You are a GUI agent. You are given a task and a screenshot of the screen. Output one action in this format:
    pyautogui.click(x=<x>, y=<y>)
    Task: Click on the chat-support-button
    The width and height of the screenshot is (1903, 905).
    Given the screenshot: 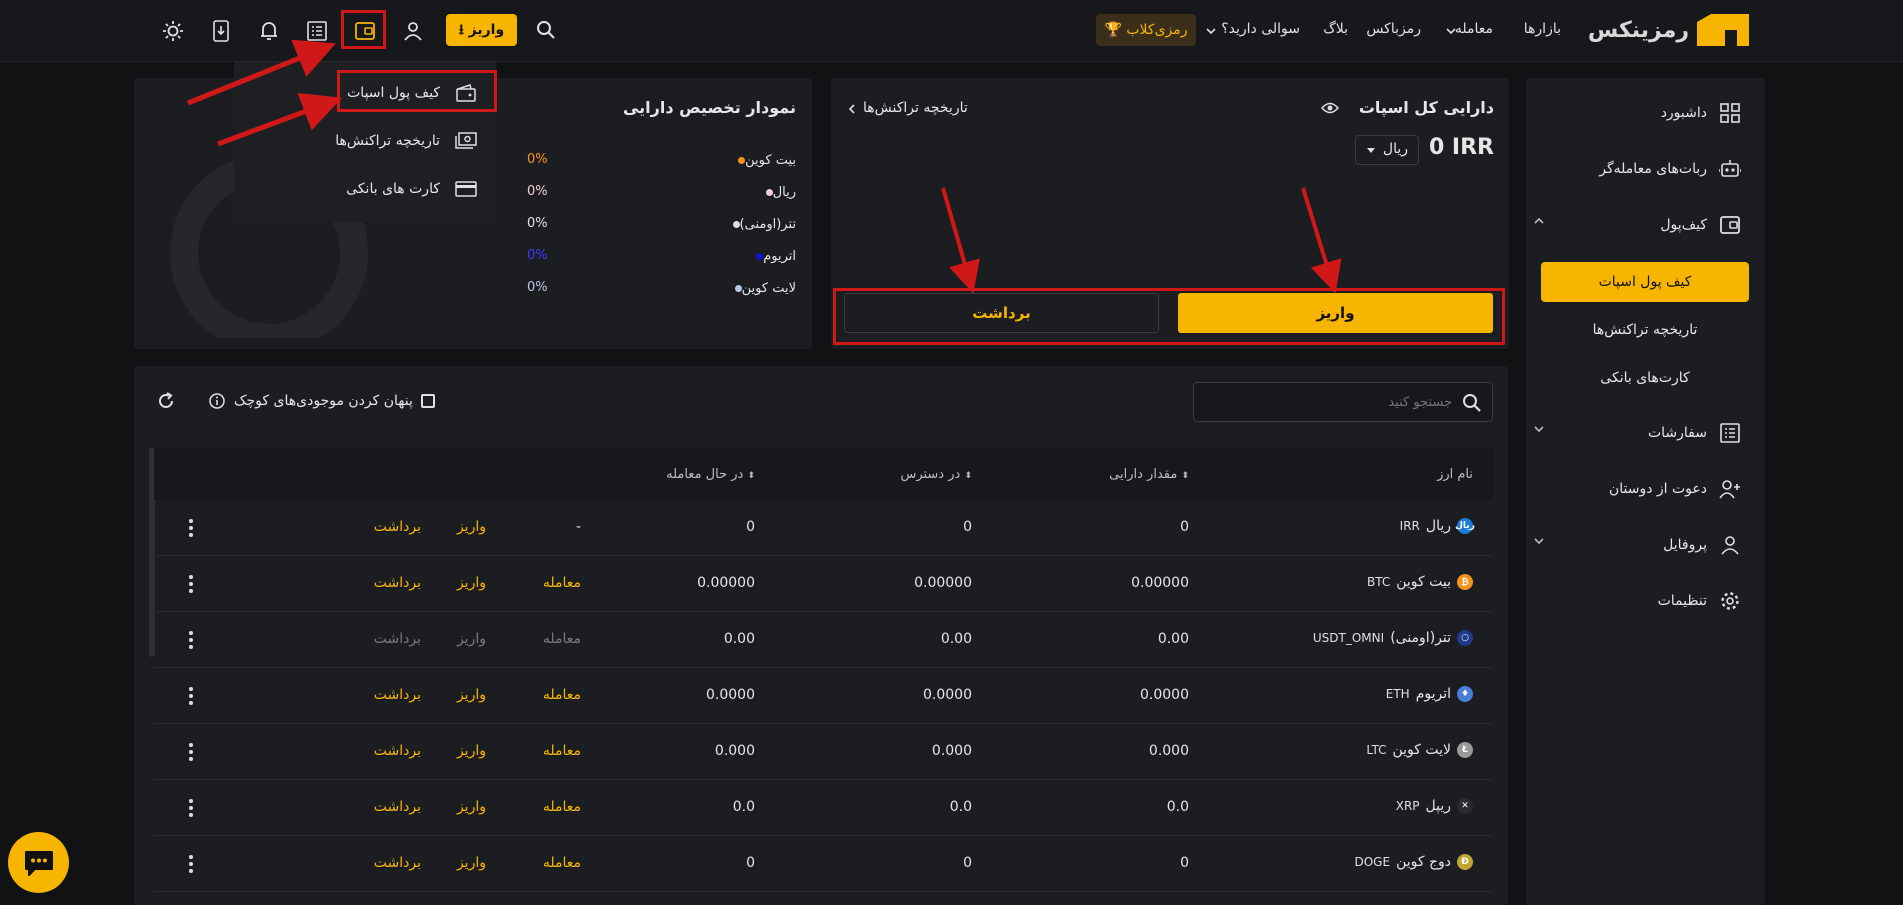 What is the action you would take?
    pyautogui.click(x=38, y=862)
    